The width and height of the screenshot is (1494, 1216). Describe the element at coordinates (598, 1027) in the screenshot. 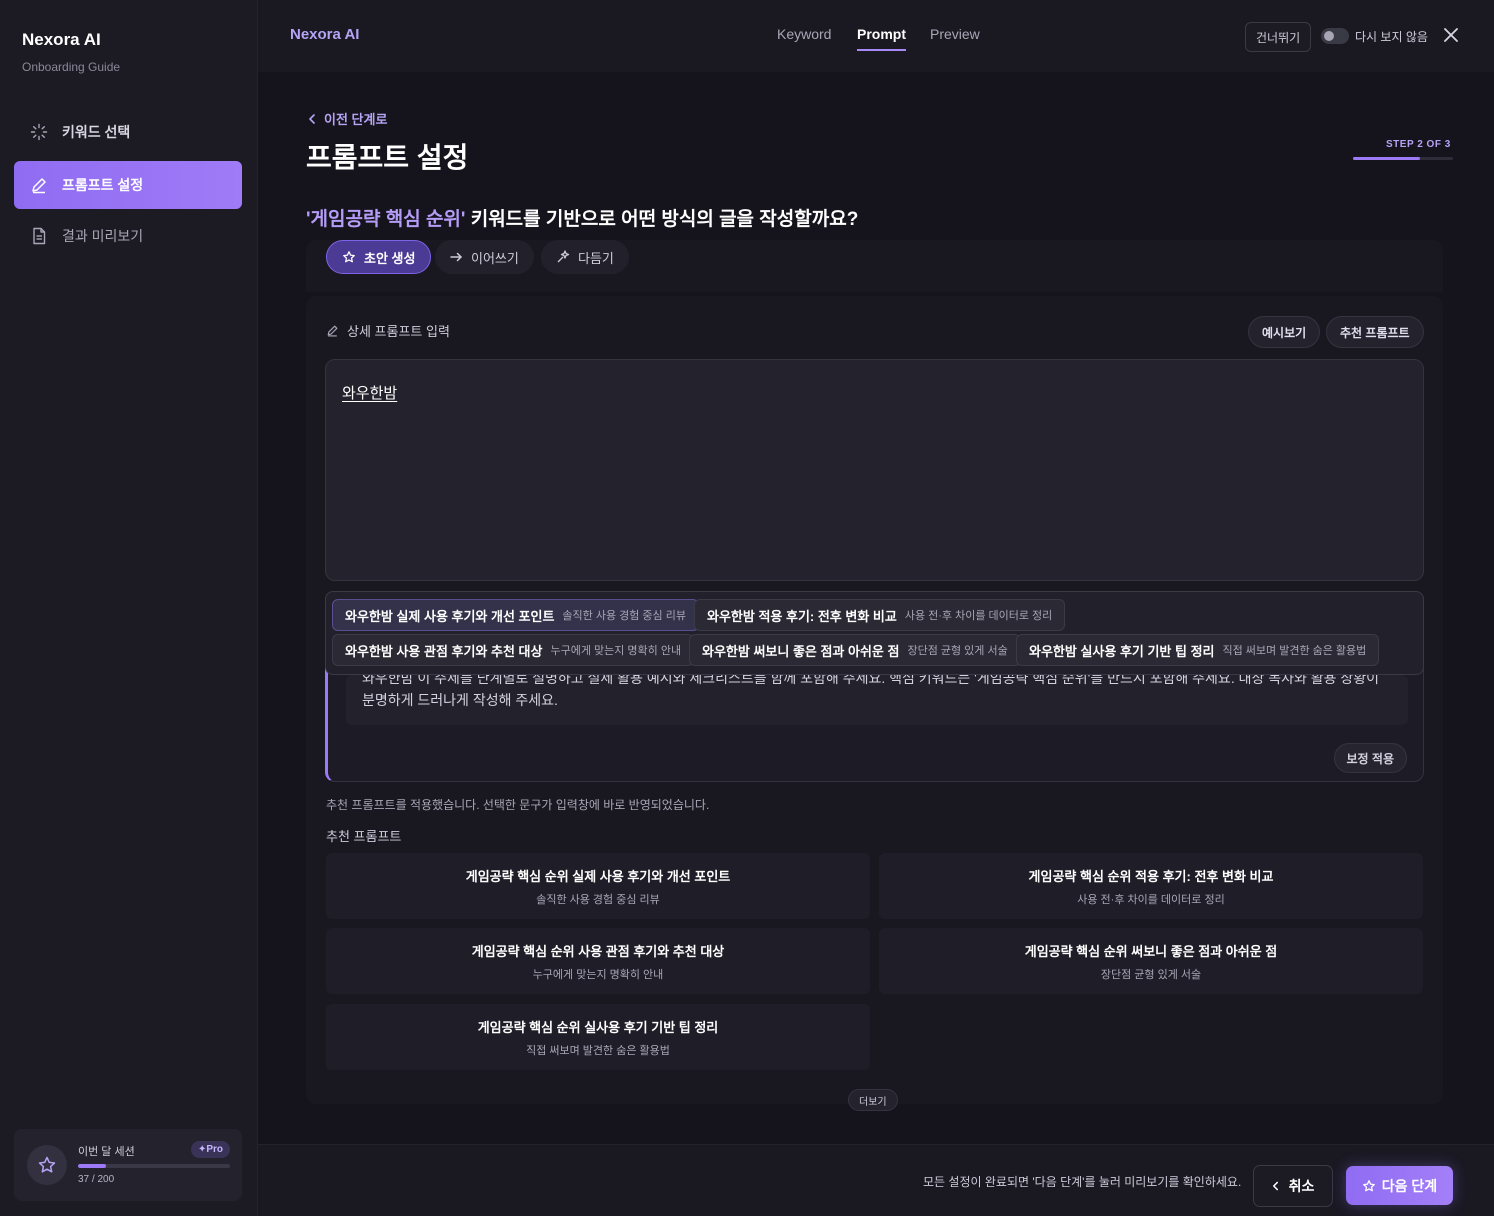

I see `recommend-card-title: 게임공략 핵심 순위 실사용 후기 기반 팁 정리` at that location.